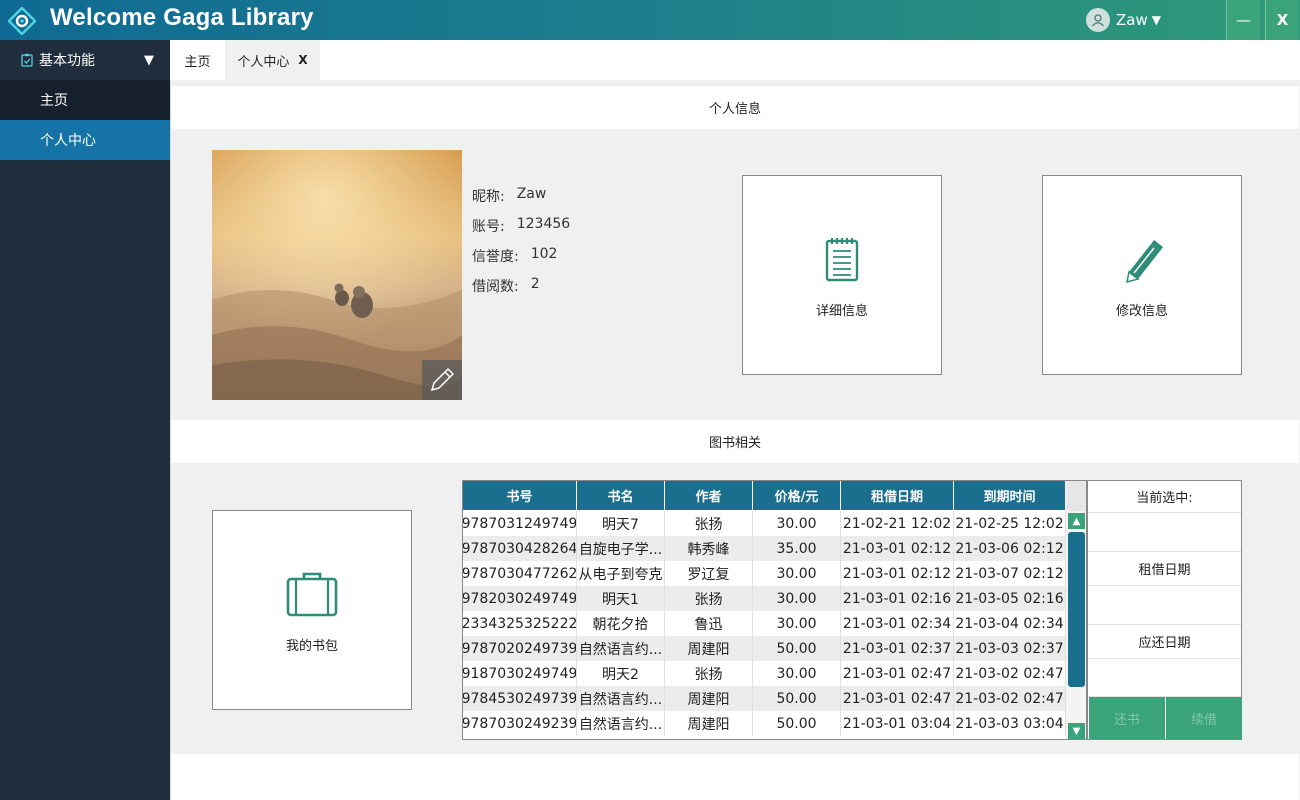 The image size is (1300, 800). Describe the element at coordinates (85, 140) in the screenshot. I see `sidebar-item-personal-center: 个人中心` at that location.